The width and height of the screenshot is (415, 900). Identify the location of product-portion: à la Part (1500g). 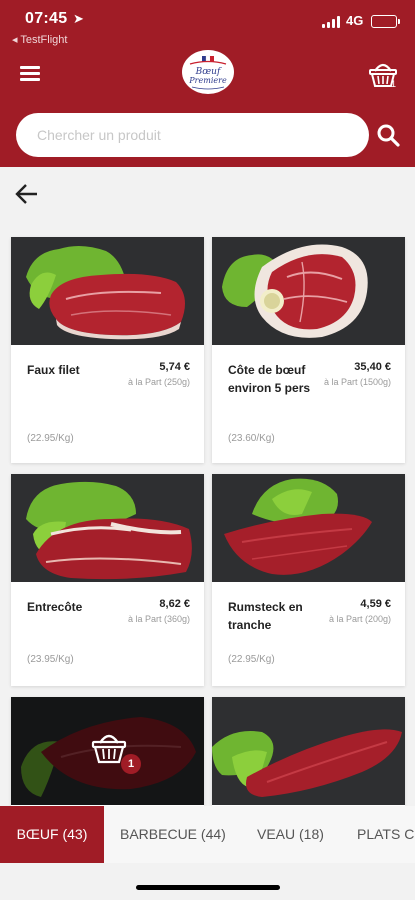
(357, 382).